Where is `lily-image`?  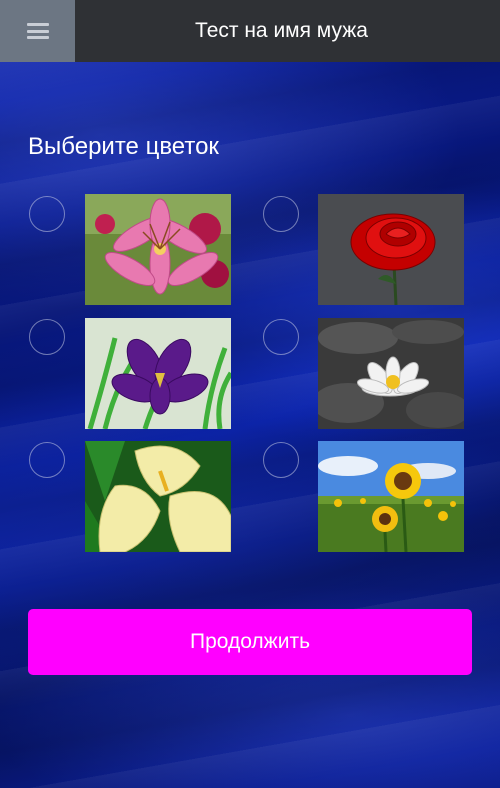 lily-image is located at coordinates (158, 249).